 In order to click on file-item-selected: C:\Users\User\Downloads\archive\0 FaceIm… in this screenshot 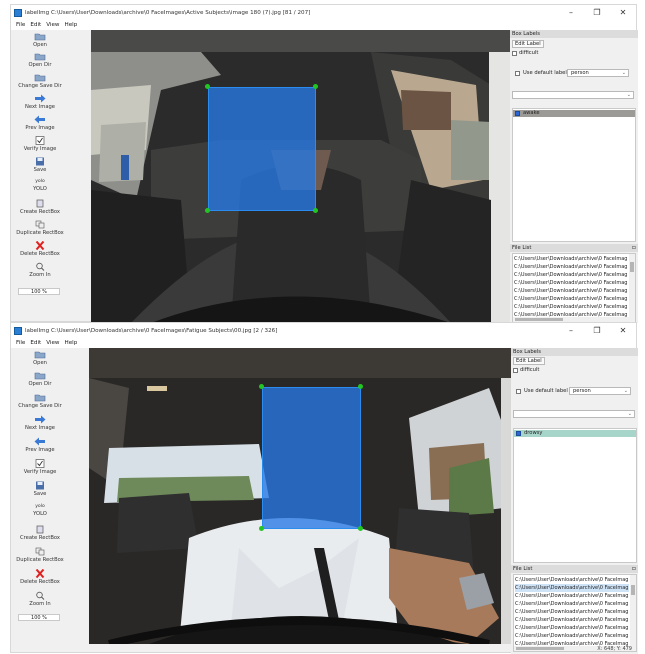, I will do `click(572, 588)`.